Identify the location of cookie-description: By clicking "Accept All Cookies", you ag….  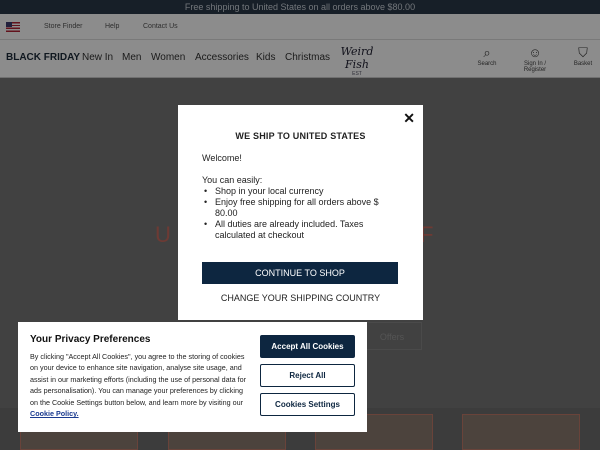
(138, 379).